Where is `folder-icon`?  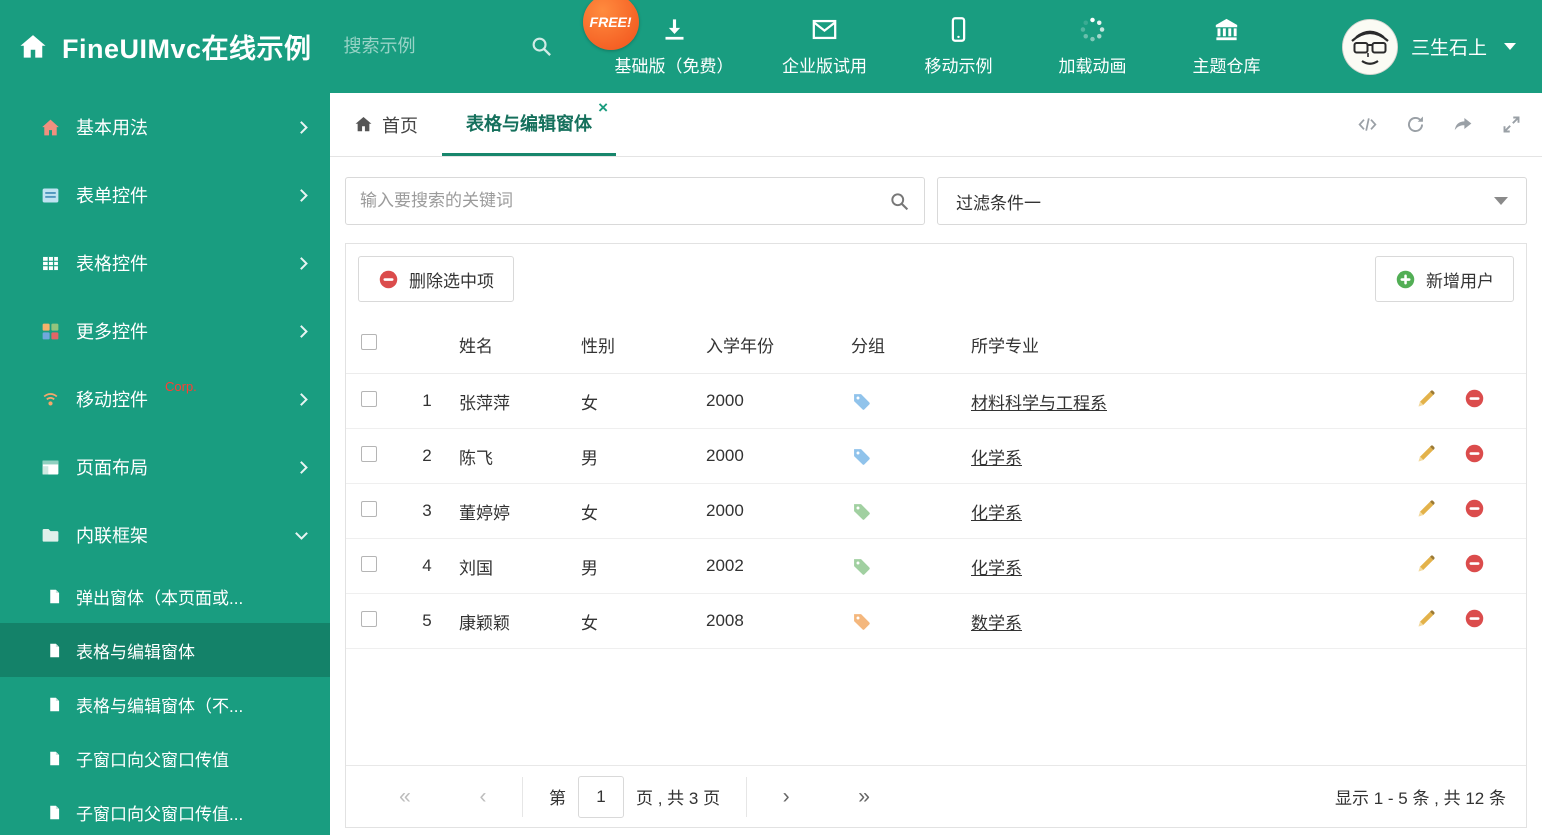 folder-icon is located at coordinates (50, 535).